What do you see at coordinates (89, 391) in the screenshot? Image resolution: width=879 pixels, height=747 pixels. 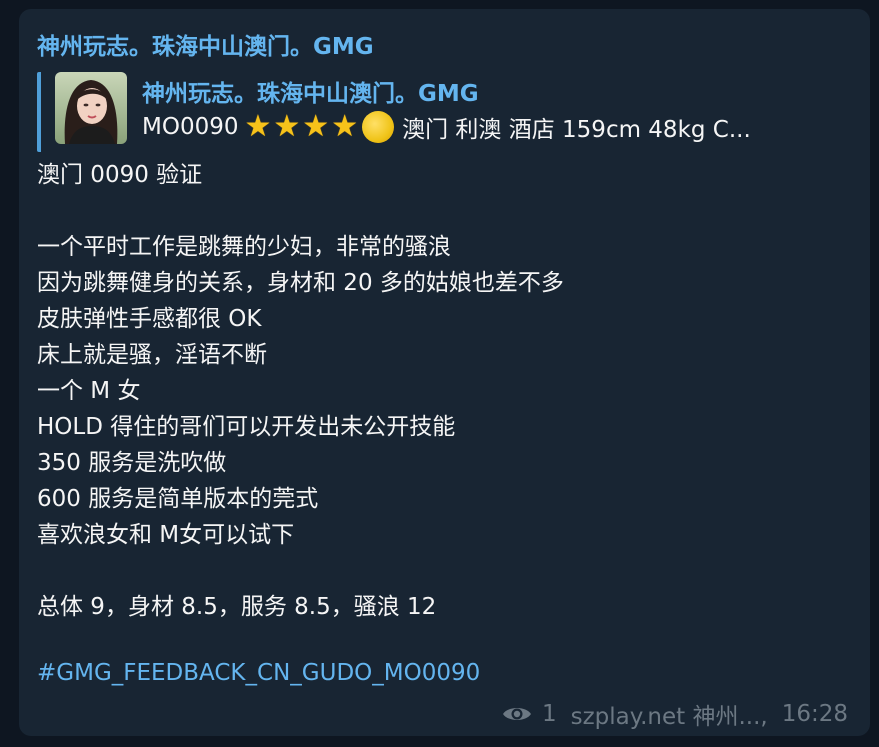 I see `message-line: 一个 M 女` at bounding box center [89, 391].